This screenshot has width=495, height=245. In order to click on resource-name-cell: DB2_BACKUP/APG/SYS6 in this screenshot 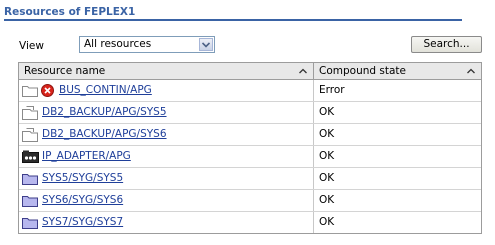, I will do `click(166, 134)`.